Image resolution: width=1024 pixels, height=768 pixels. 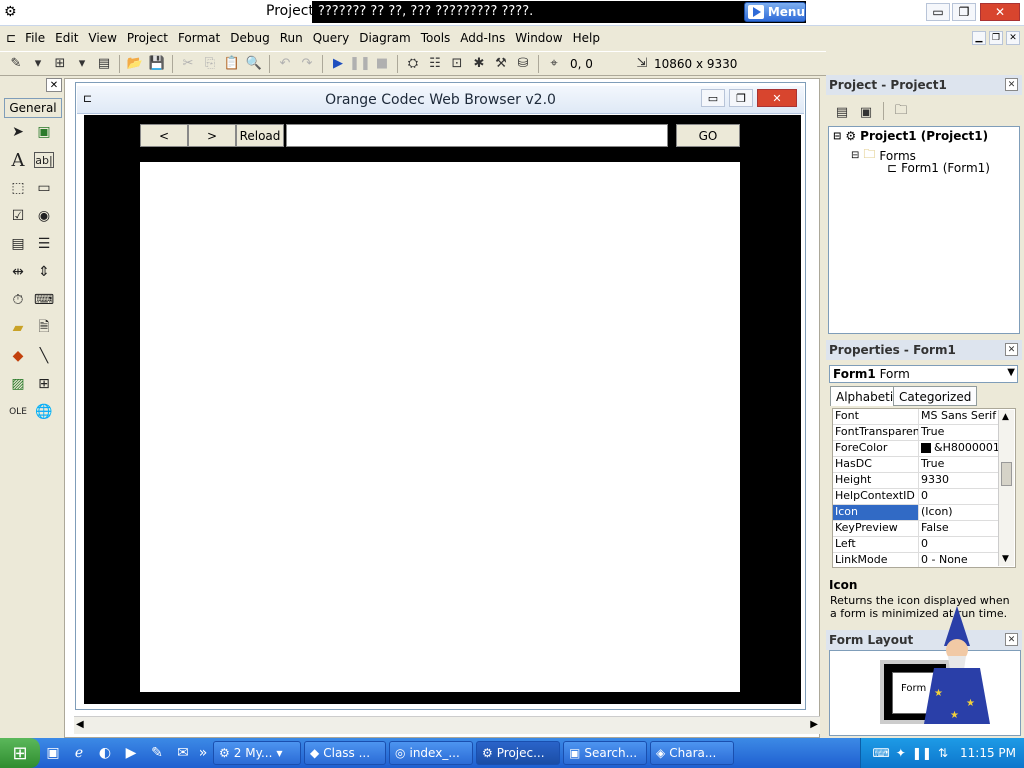 What do you see at coordinates (18, 244) in the screenshot?
I see `combobox-tool-icon: ▤` at bounding box center [18, 244].